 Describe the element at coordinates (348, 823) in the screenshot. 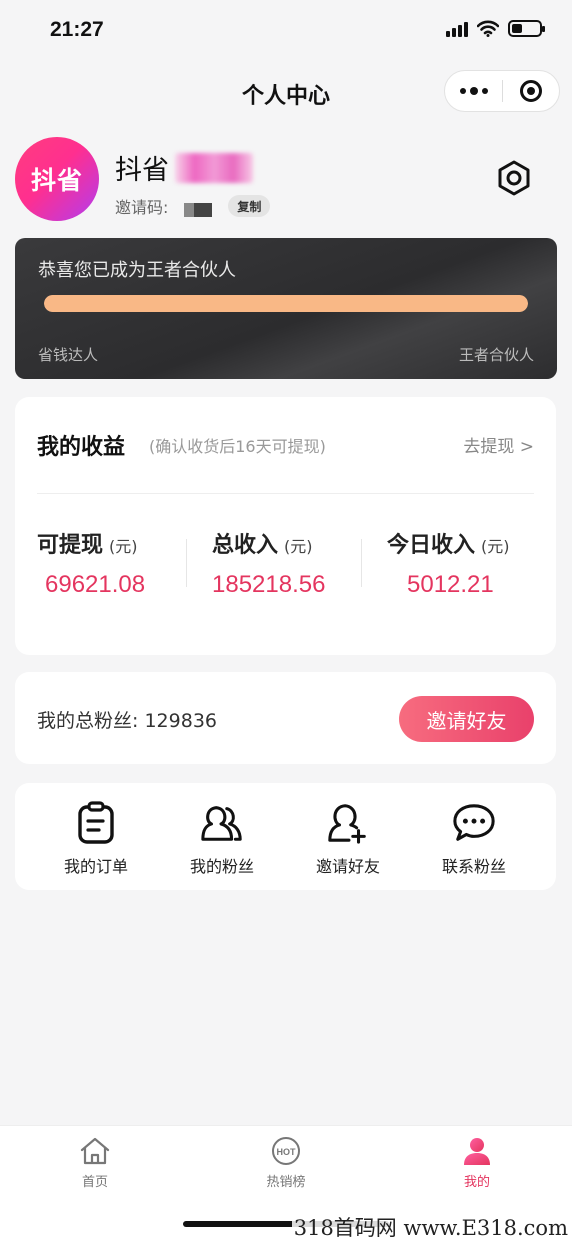

I see `add-user-icon` at that location.